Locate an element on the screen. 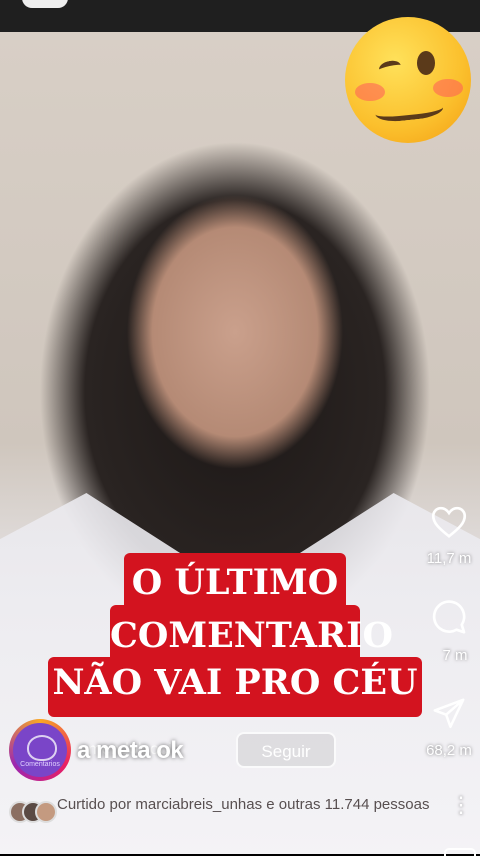  liked-by-user: marciabreis_unhas is located at coordinates (198, 804).